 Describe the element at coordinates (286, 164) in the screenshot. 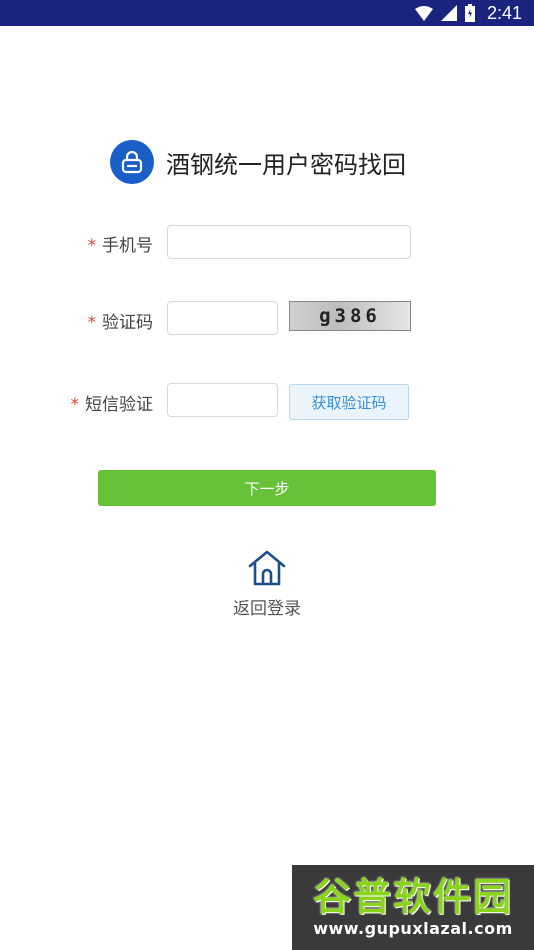

I see `page-title: 酒钢统一用户密码找回` at that location.